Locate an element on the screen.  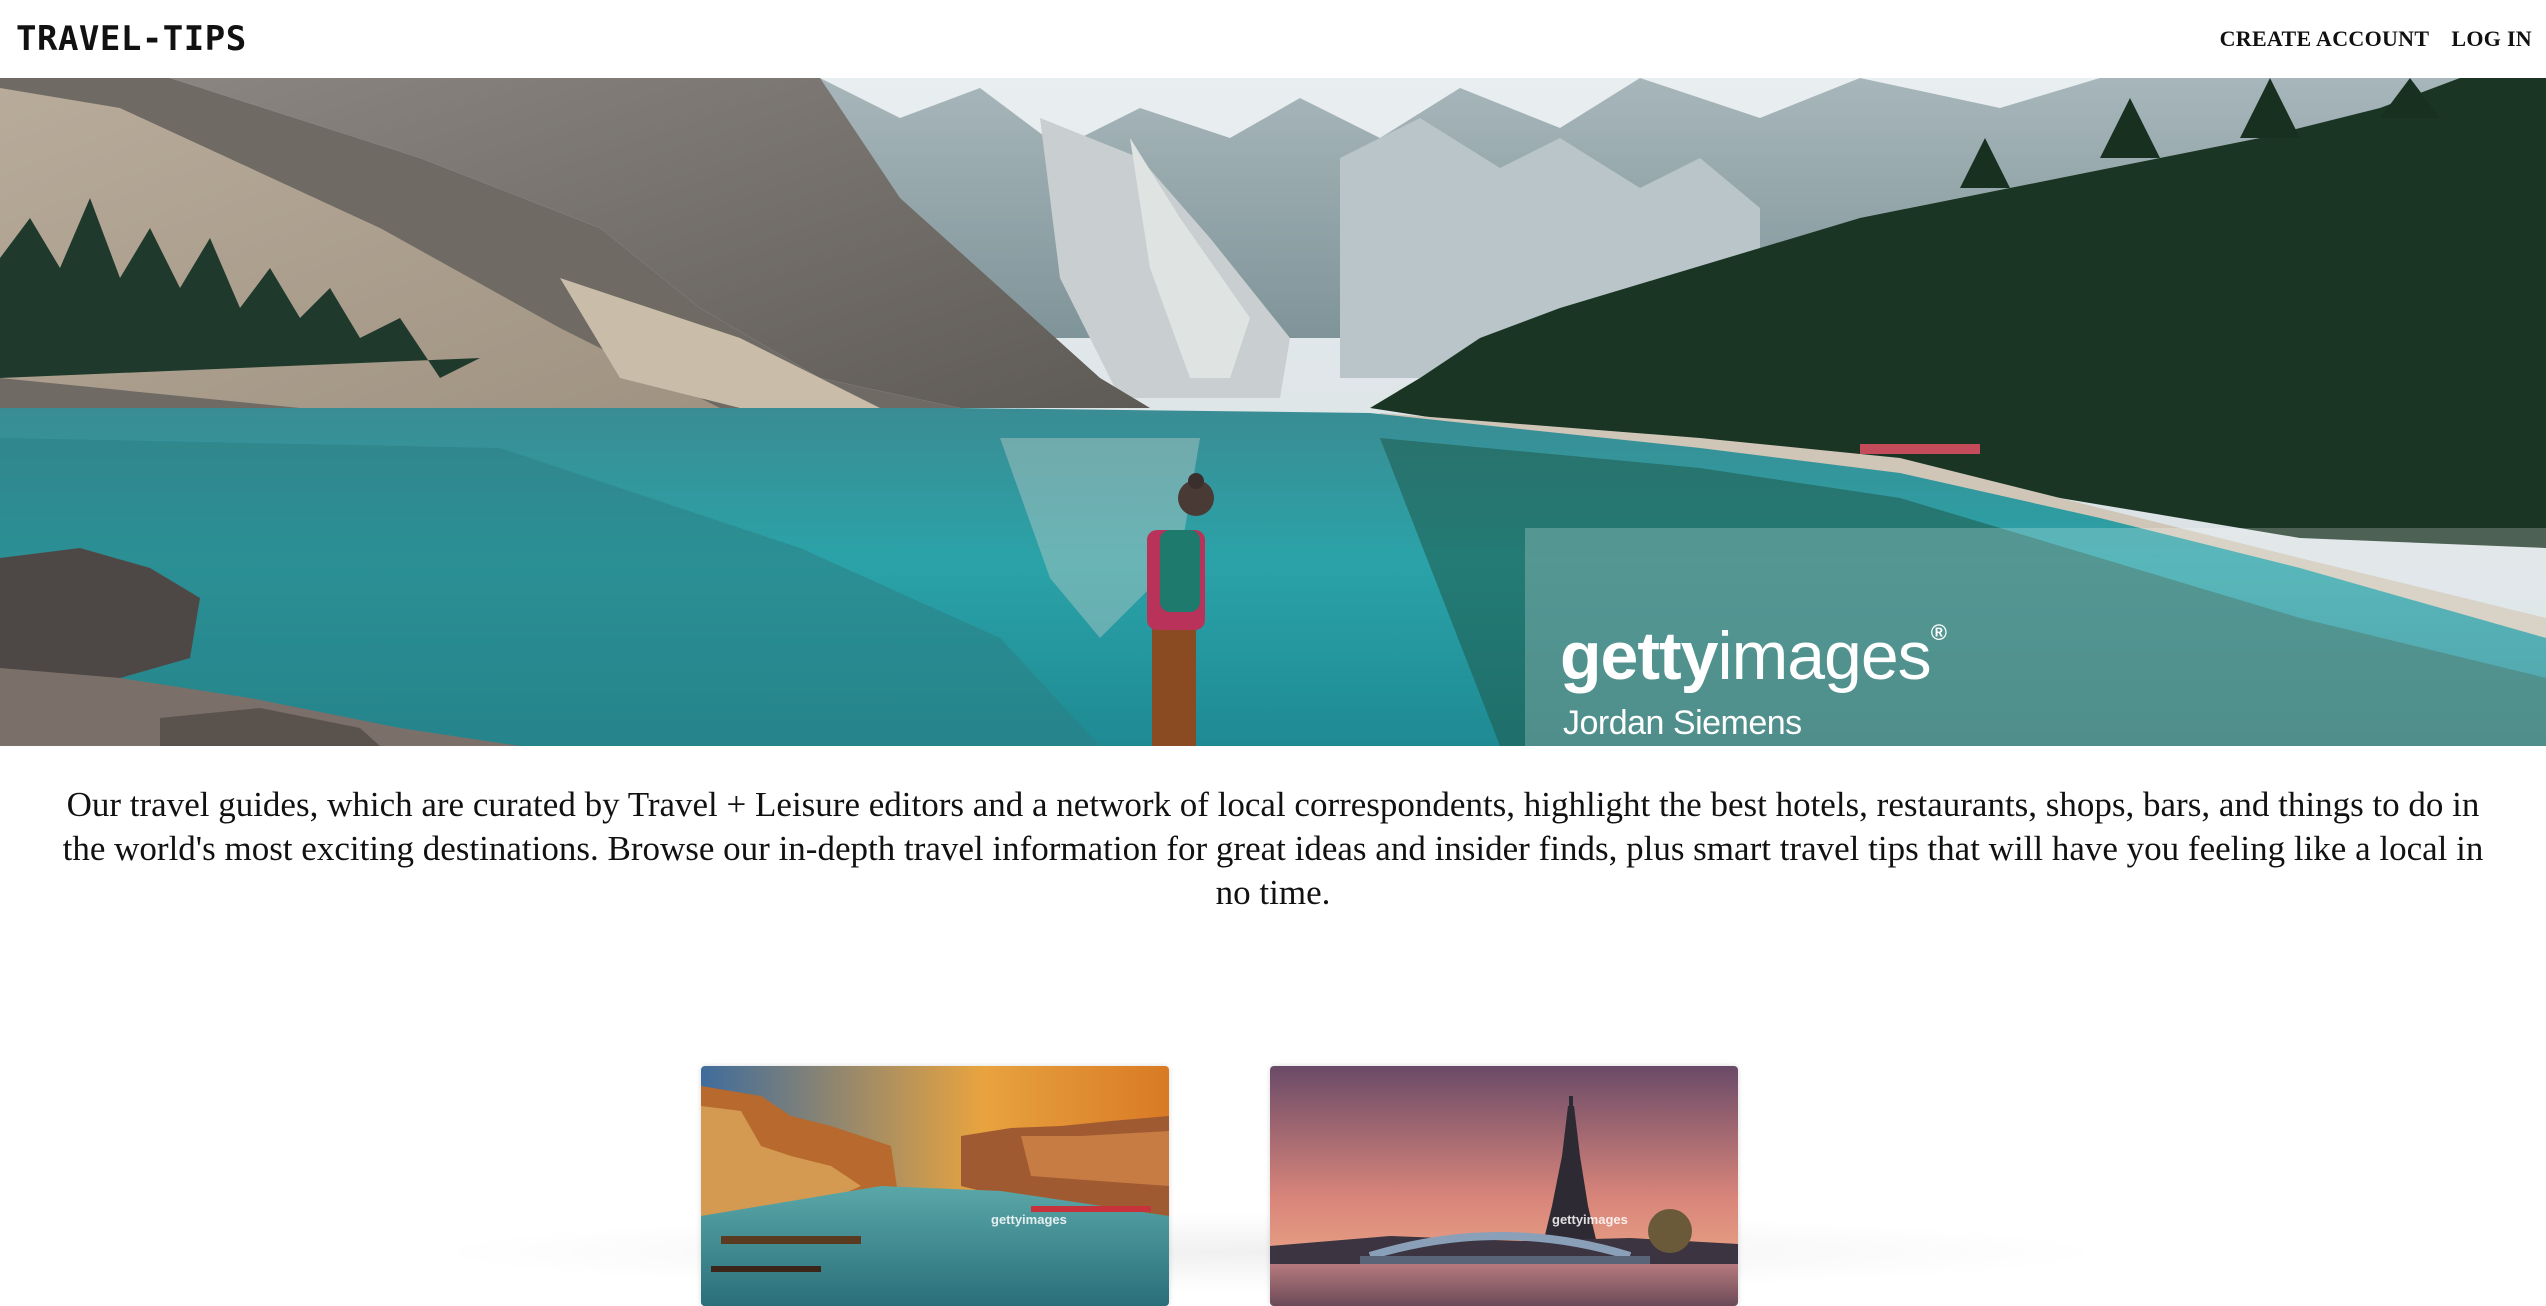
top-navigation-bar: TRAVEL-TIPS CREATE ACCOUNT LOG IN is located at coordinates (1273, 39).